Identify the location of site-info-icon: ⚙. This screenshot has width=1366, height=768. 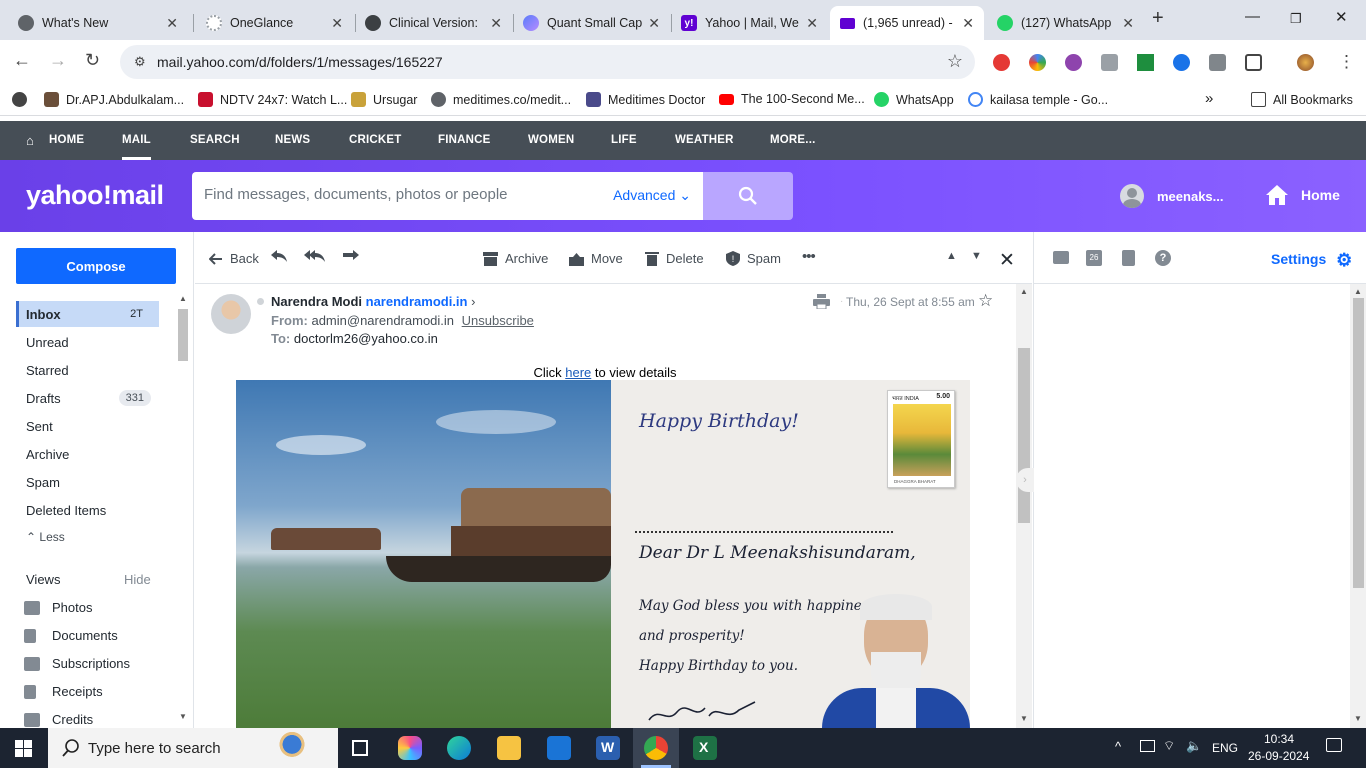
(140, 62).